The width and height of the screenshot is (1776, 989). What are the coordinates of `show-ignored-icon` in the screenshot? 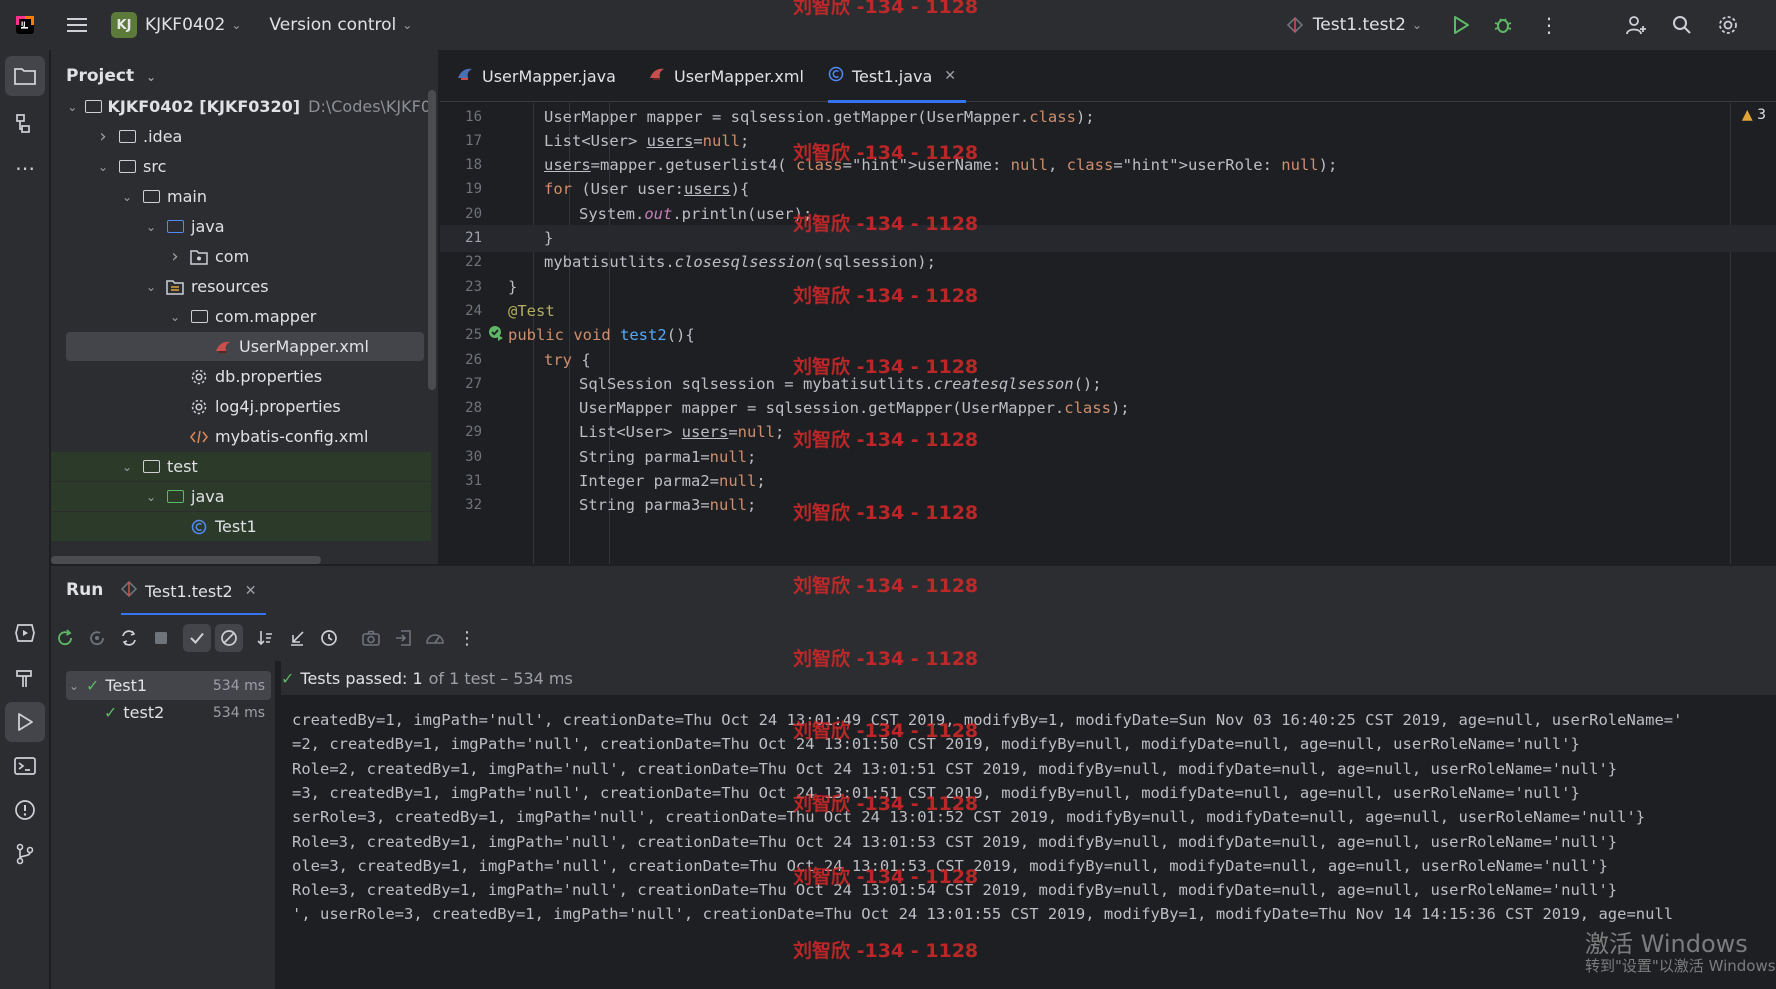 It's located at (229, 638).